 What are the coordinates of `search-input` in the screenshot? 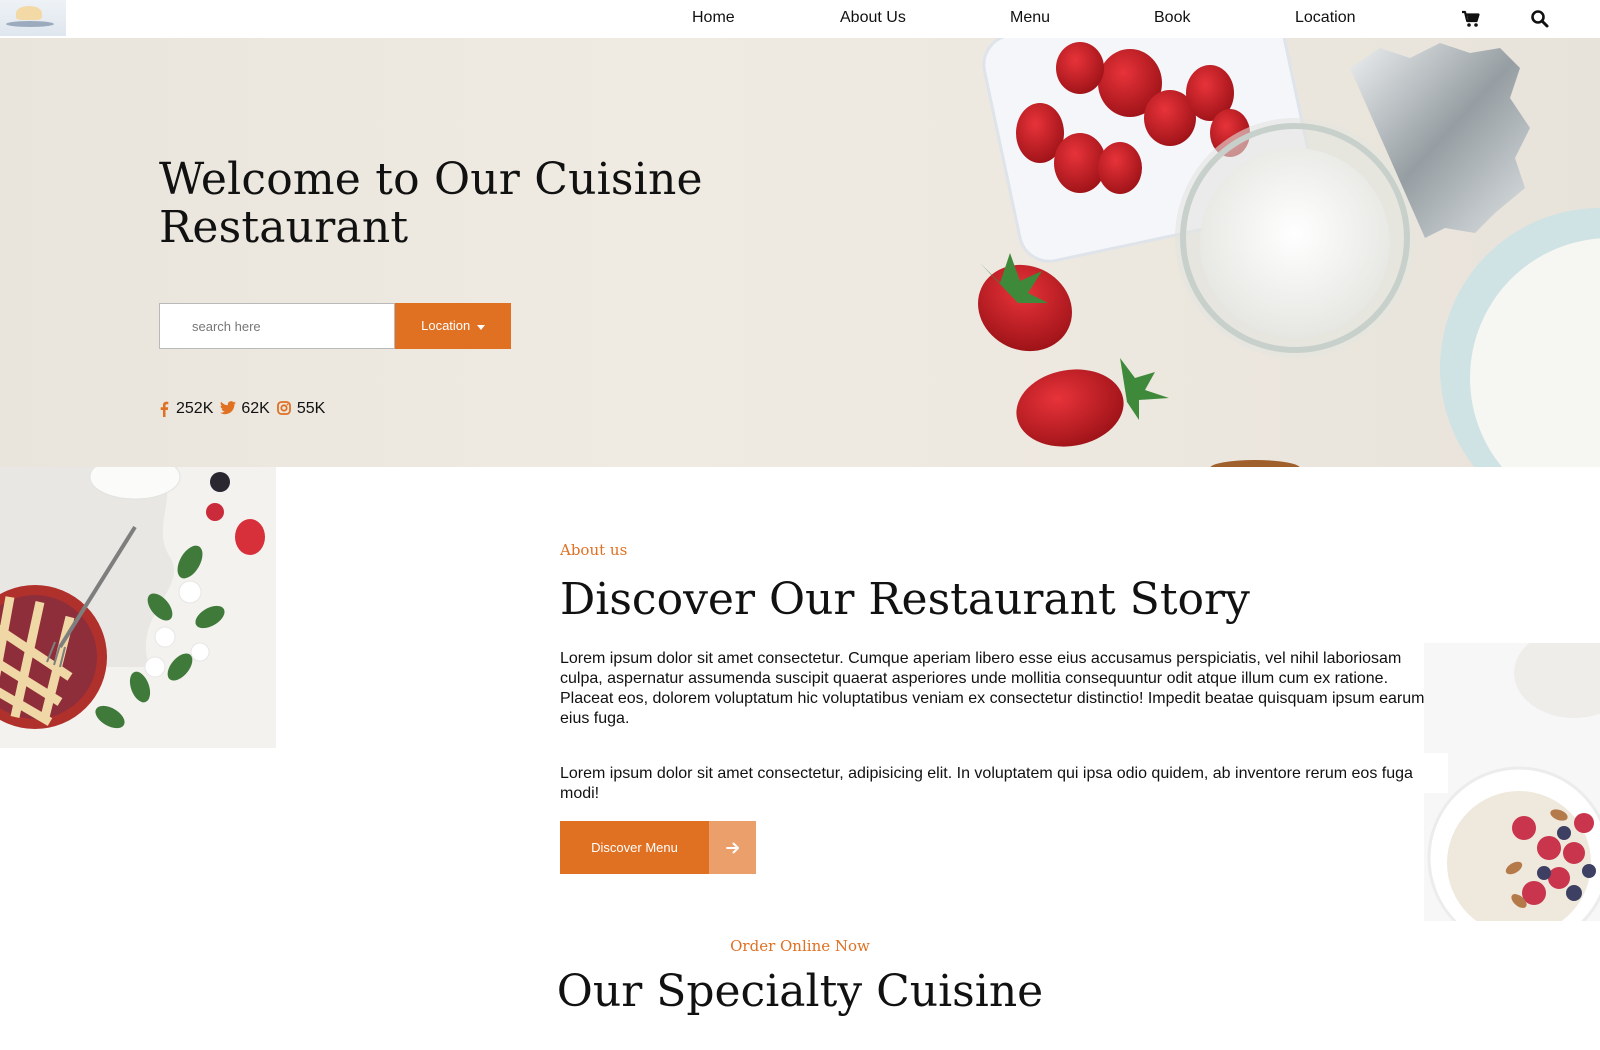 It's located at (277, 326).